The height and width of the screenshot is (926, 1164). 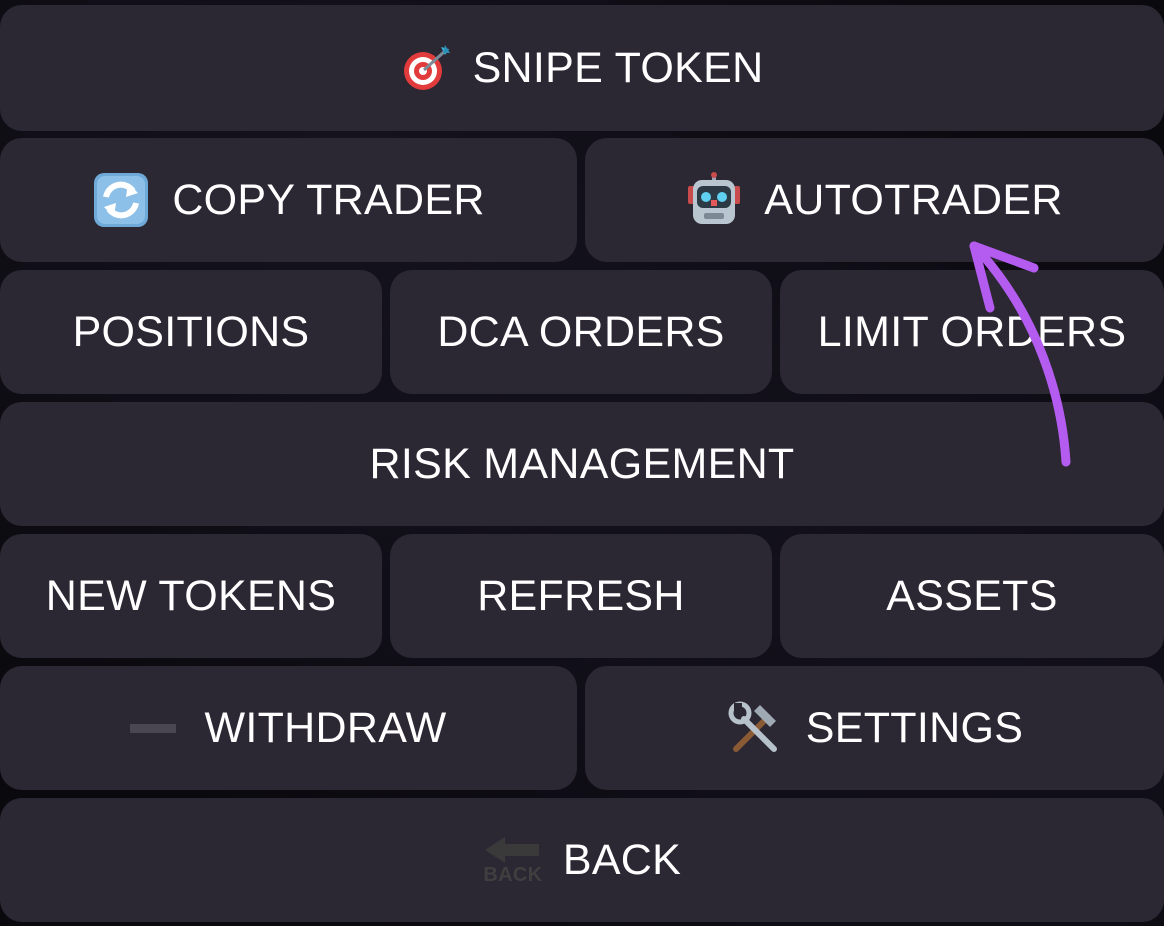 I want to click on refresh-button: REFRESH, so click(x=581, y=596).